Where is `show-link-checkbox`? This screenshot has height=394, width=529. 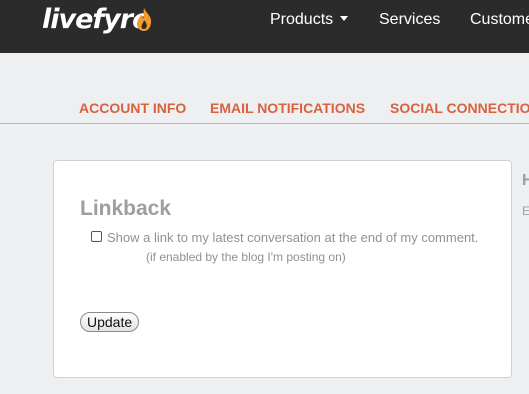
show-link-checkbox is located at coordinates (96, 236).